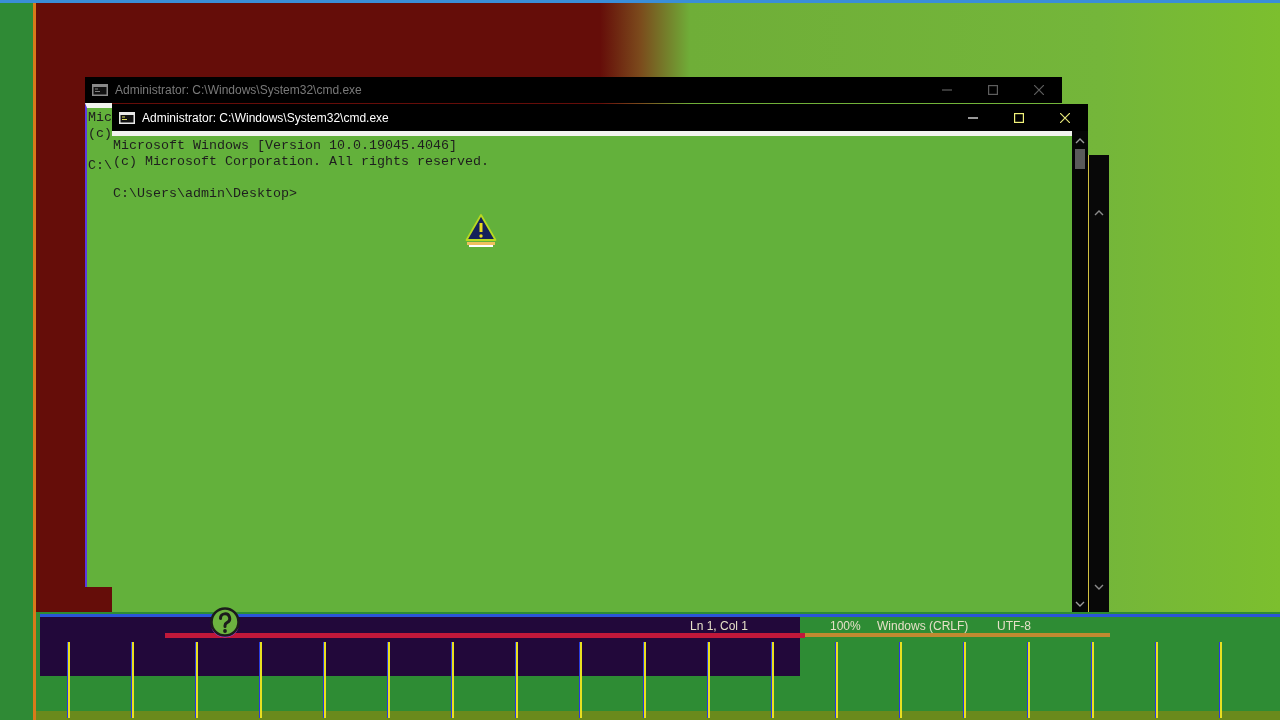  Describe the element at coordinates (1014, 626) in the screenshot. I see `status-text: UTF-8` at that location.